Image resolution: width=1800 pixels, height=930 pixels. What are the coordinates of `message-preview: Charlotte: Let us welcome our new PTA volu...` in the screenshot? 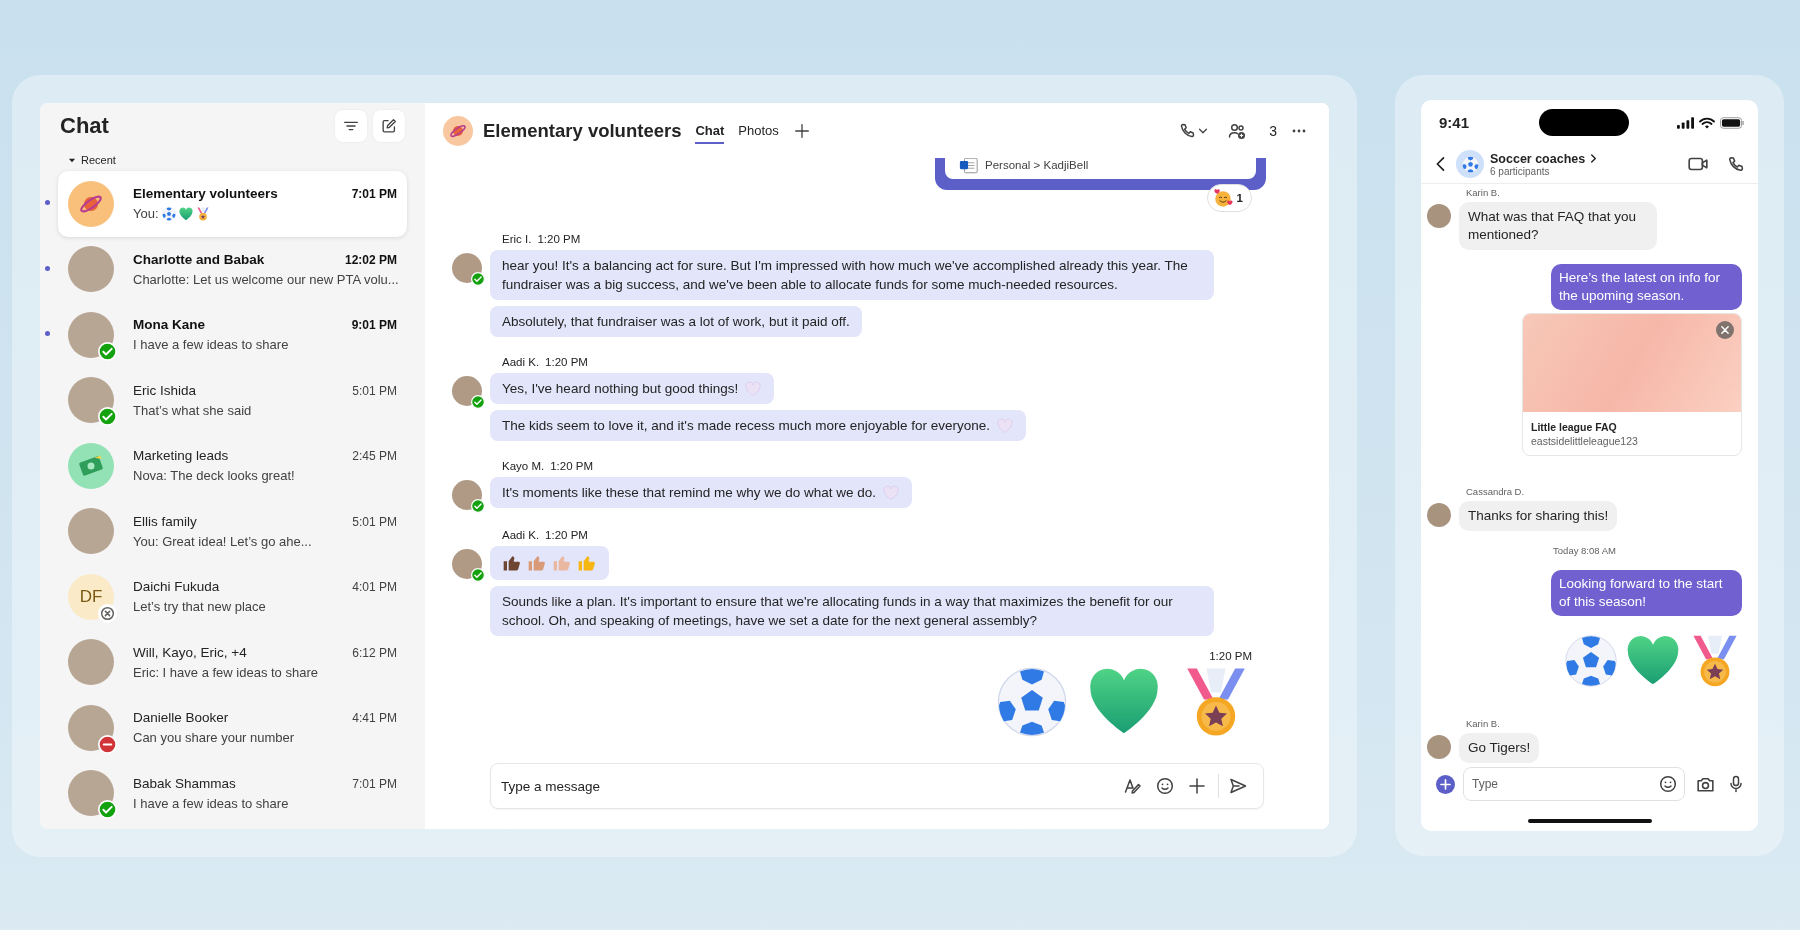 It's located at (266, 279).